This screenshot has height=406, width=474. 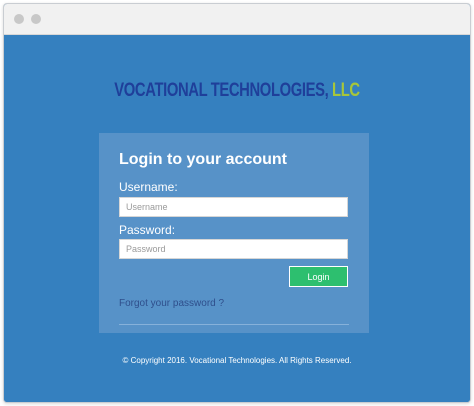 What do you see at coordinates (318, 276) in the screenshot?
I see `login-button: Login` at bounding box center [318, 276].